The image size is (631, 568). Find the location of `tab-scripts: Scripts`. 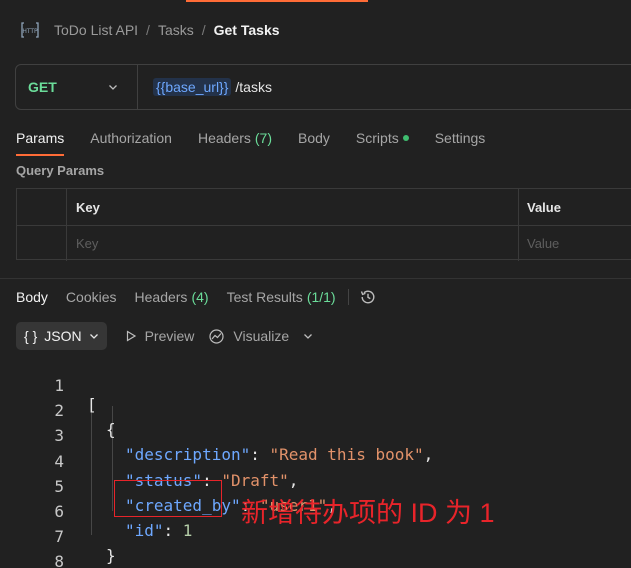

tab-scripts: Scripts is located at coordinates (382, 138).